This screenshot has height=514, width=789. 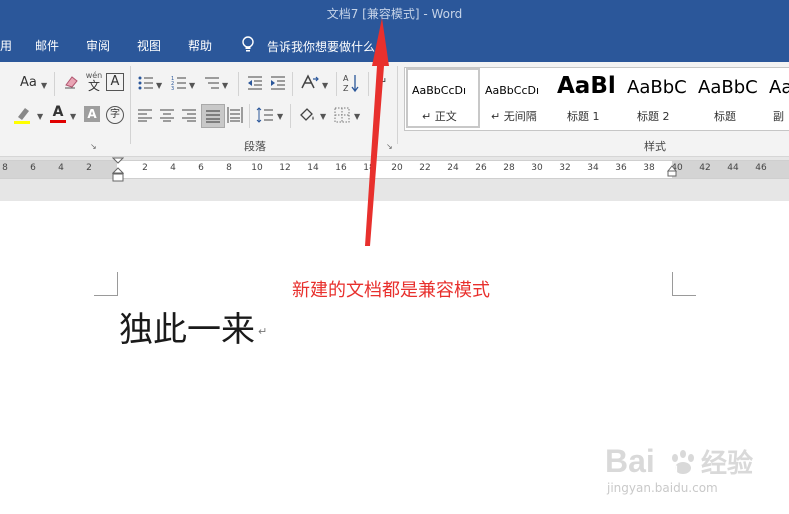 I want to click on lightbulb-icon, so click(x=248, y=44).